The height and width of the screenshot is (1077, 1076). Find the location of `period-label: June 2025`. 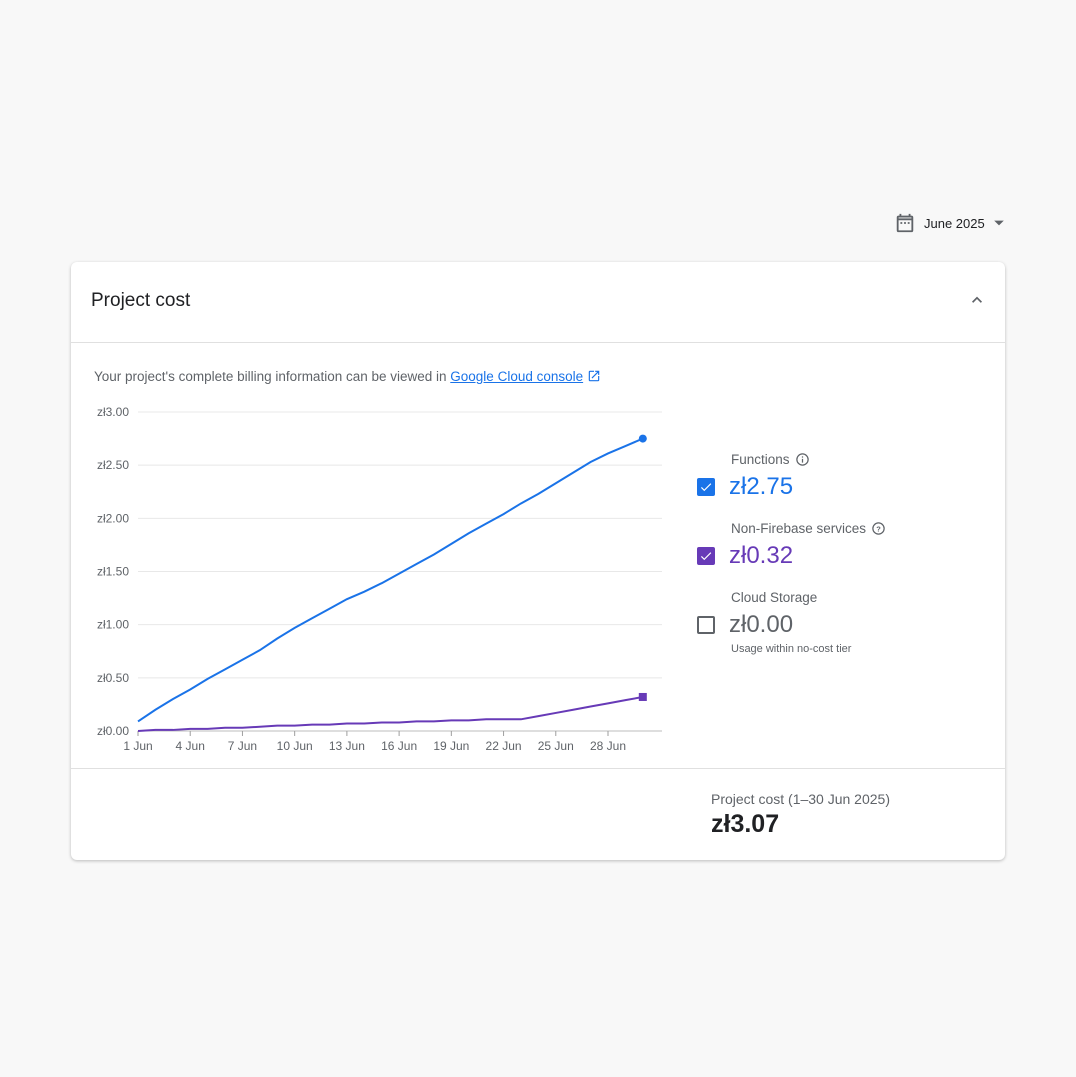

period-label: June 2025 is located at coordinates (954, 223).